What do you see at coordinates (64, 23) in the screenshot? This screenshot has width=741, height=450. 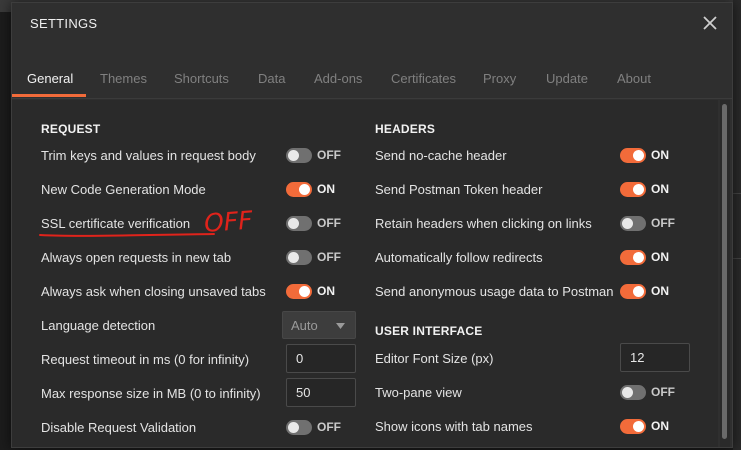 I see `modal-title: SETTINGS` at bounding box center [64, 23].